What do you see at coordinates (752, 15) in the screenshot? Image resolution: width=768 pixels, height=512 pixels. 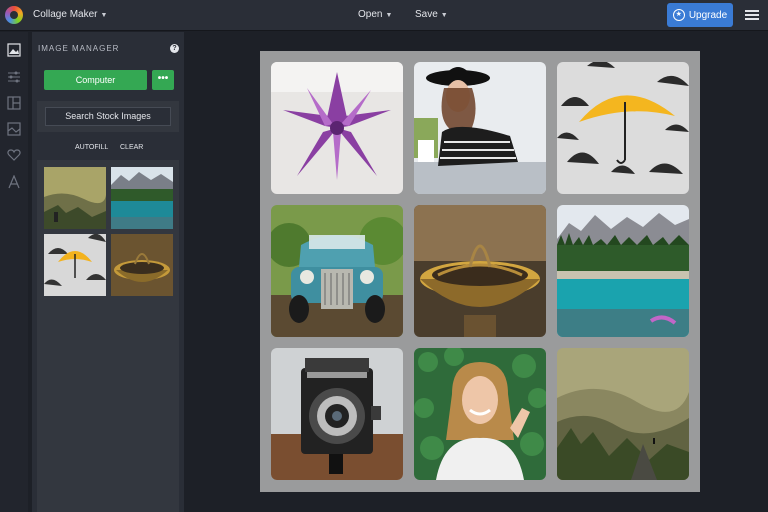 I see `hamburger-menu-icon` at bounding box center [752, 15].